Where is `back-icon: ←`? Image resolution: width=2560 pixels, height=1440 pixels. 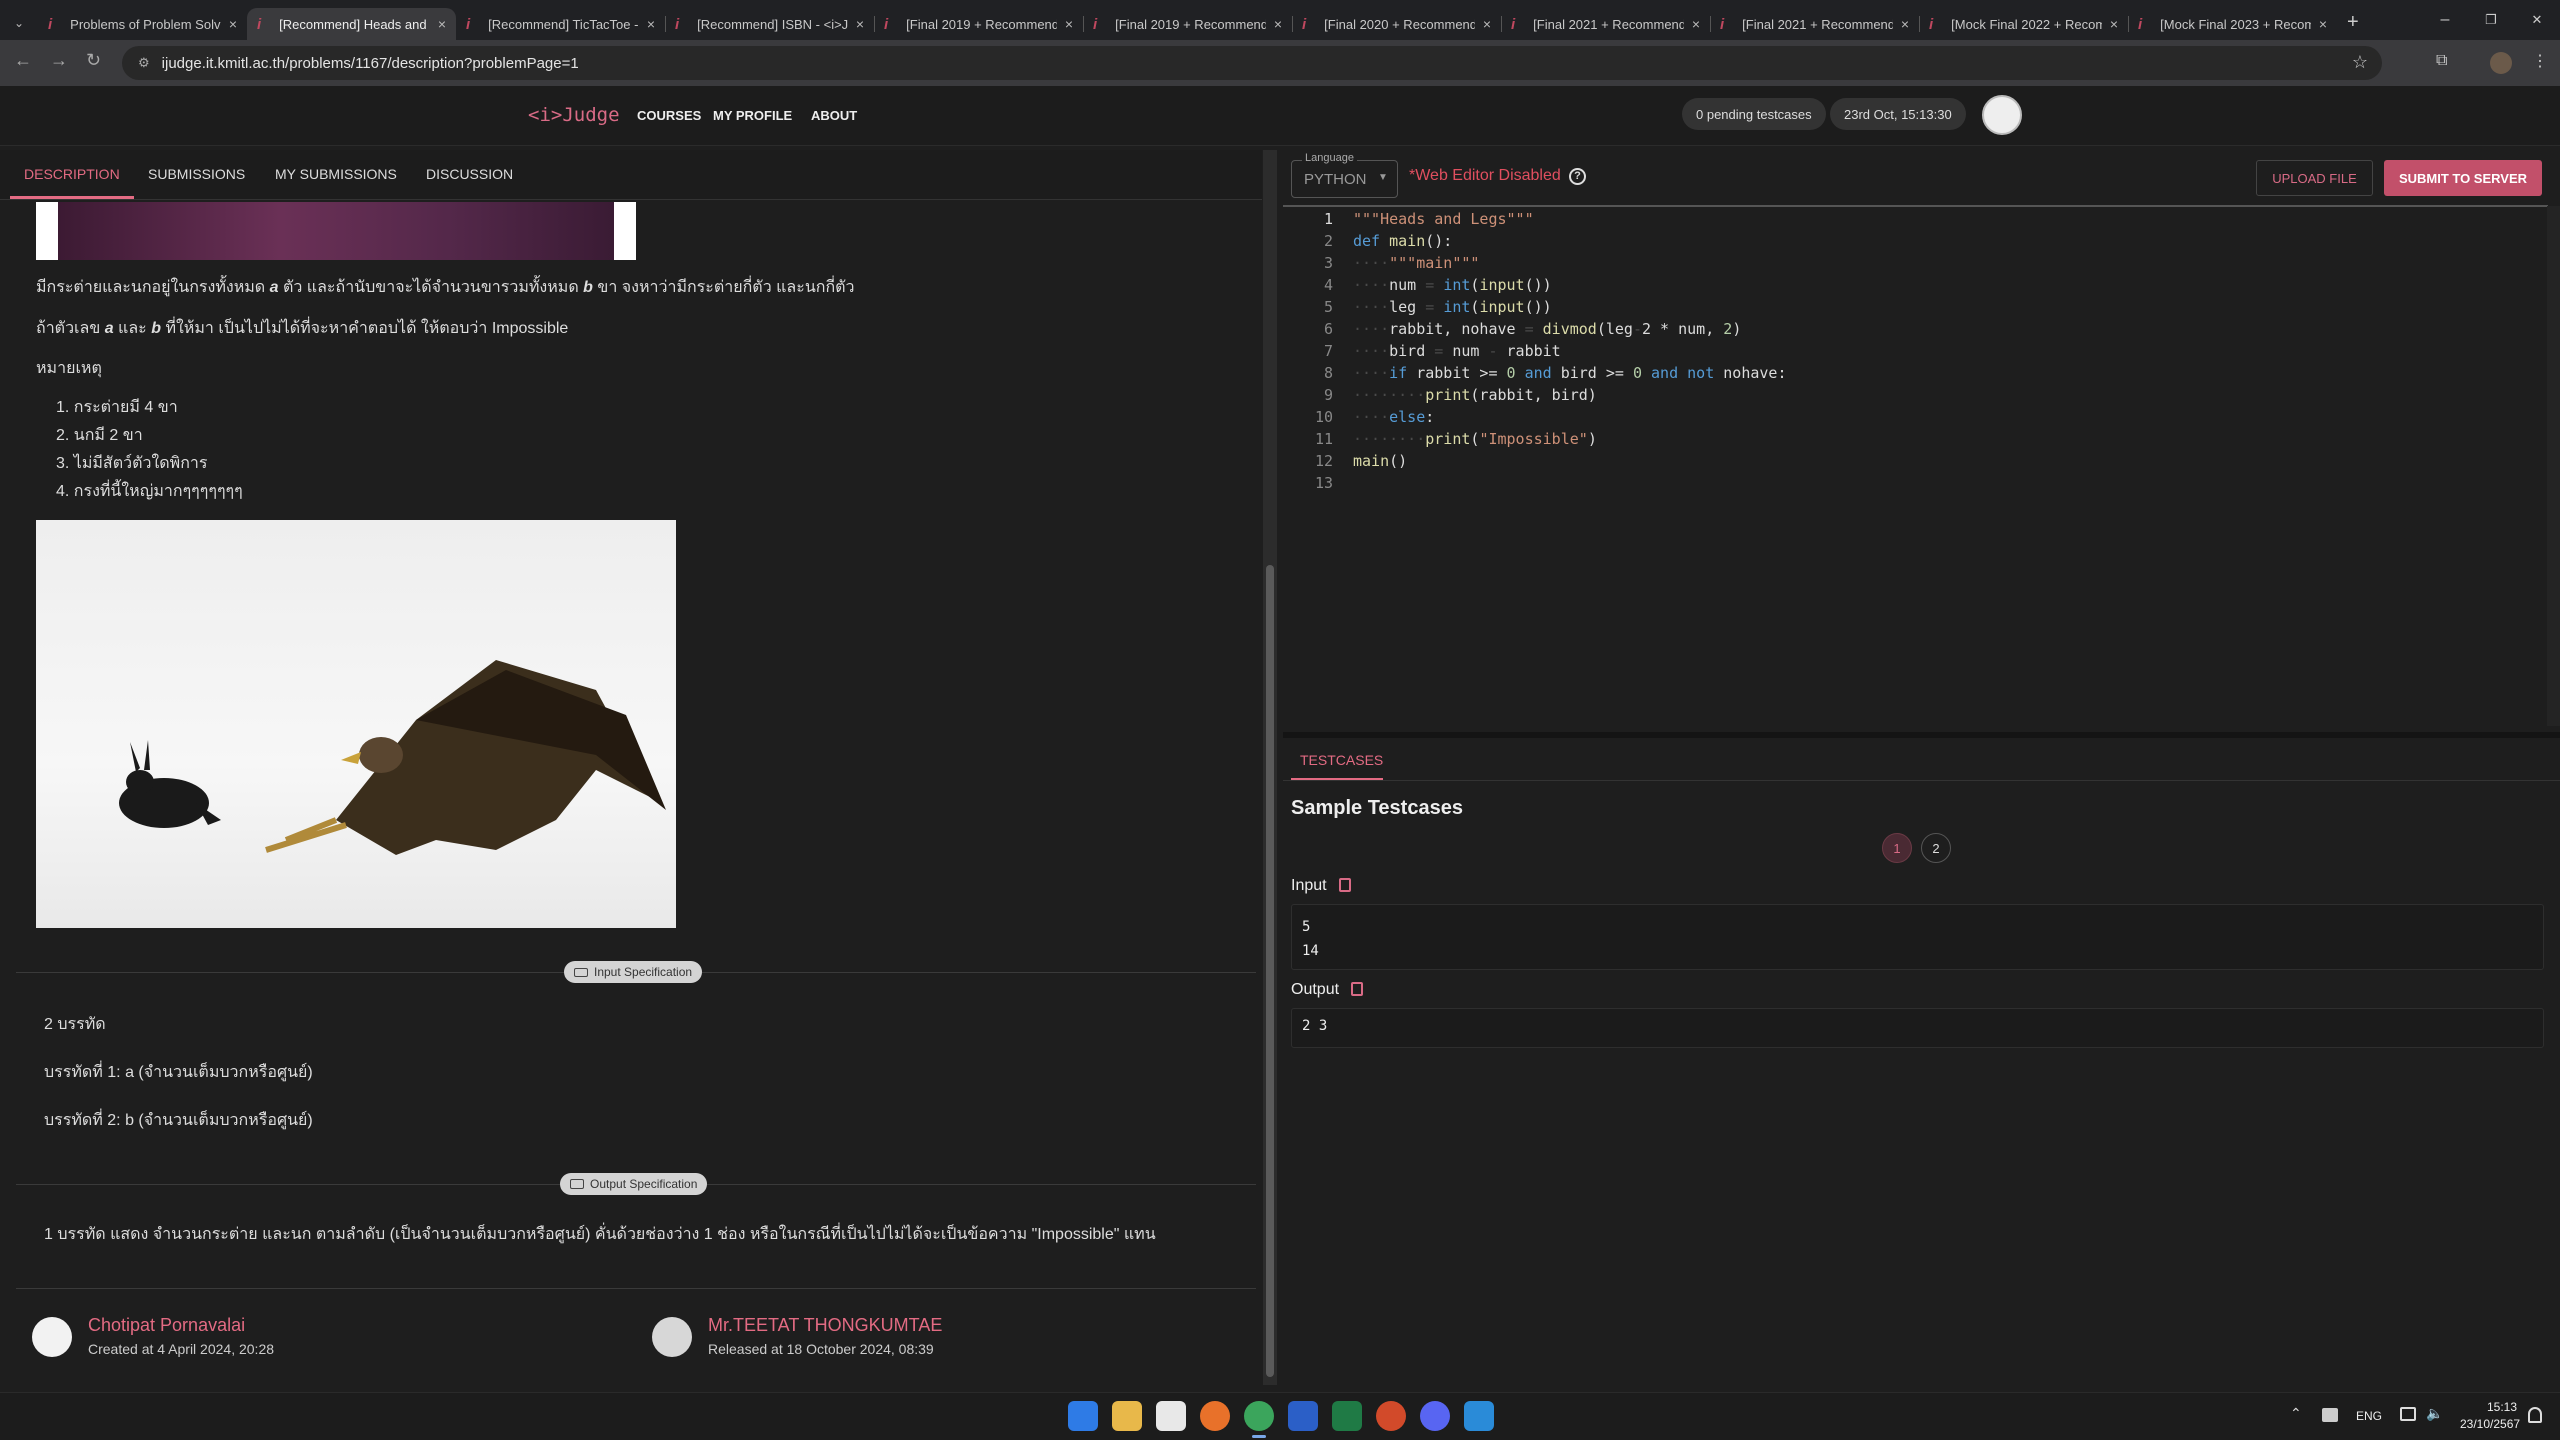 back-icon: ← is located at coordinates (23, 60).